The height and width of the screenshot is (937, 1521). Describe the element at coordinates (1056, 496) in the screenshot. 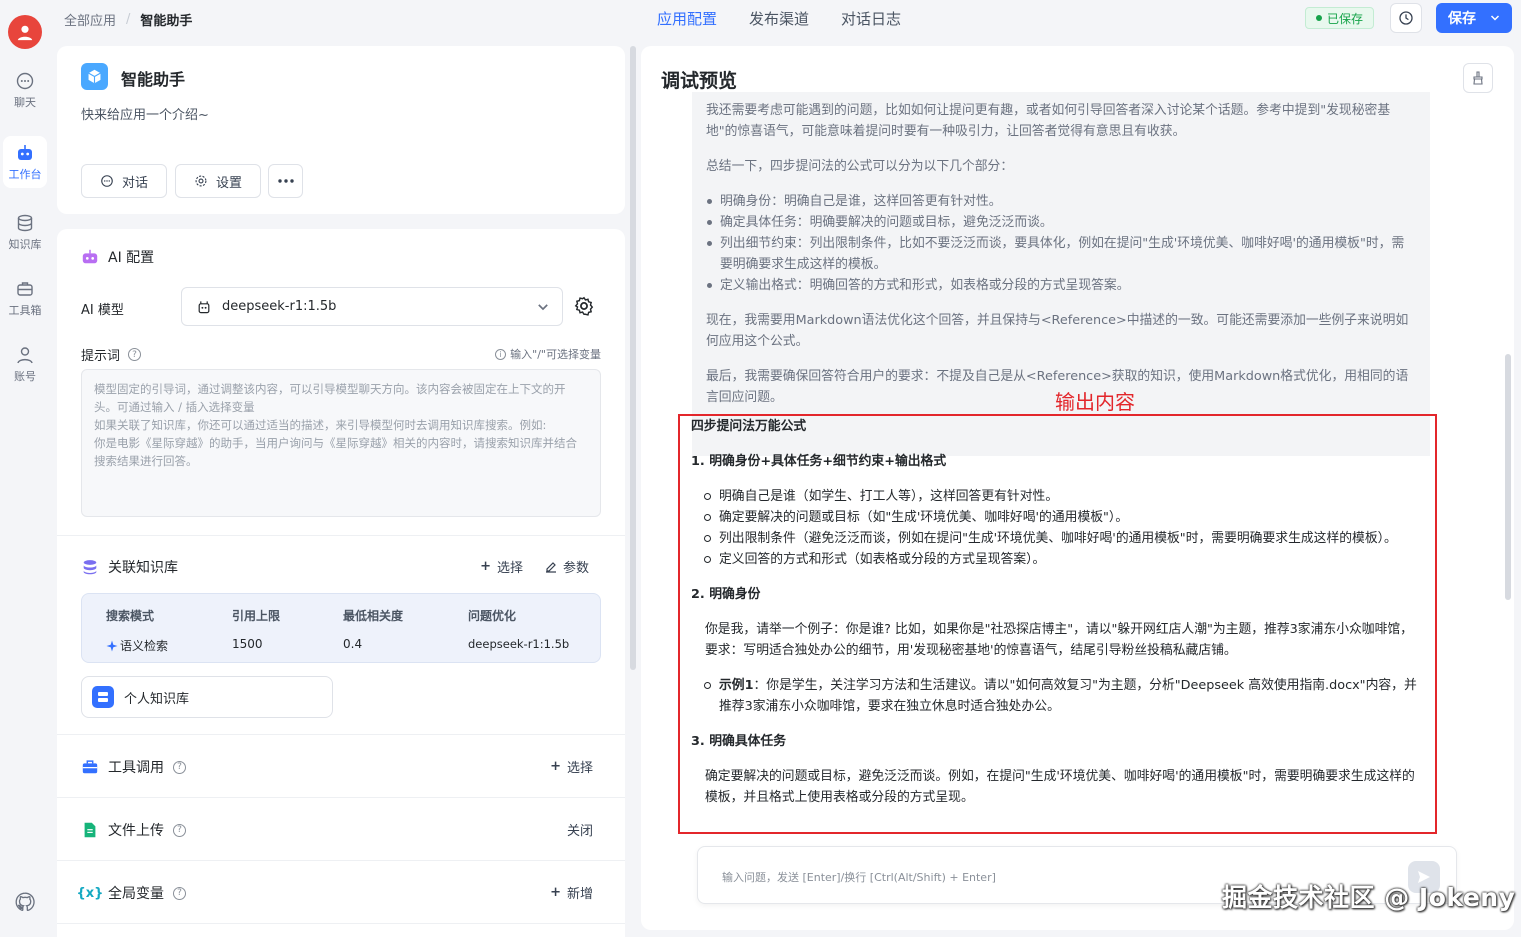

I see `answer-list-item: 明确自己是谁（如学生、打工人等），这样回答更有针对性。` at that location.